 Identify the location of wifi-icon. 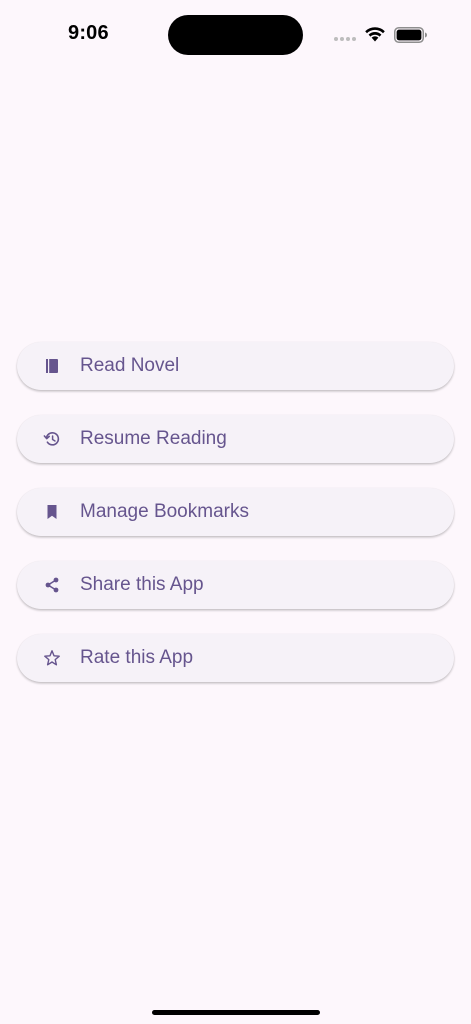
(375, 34).